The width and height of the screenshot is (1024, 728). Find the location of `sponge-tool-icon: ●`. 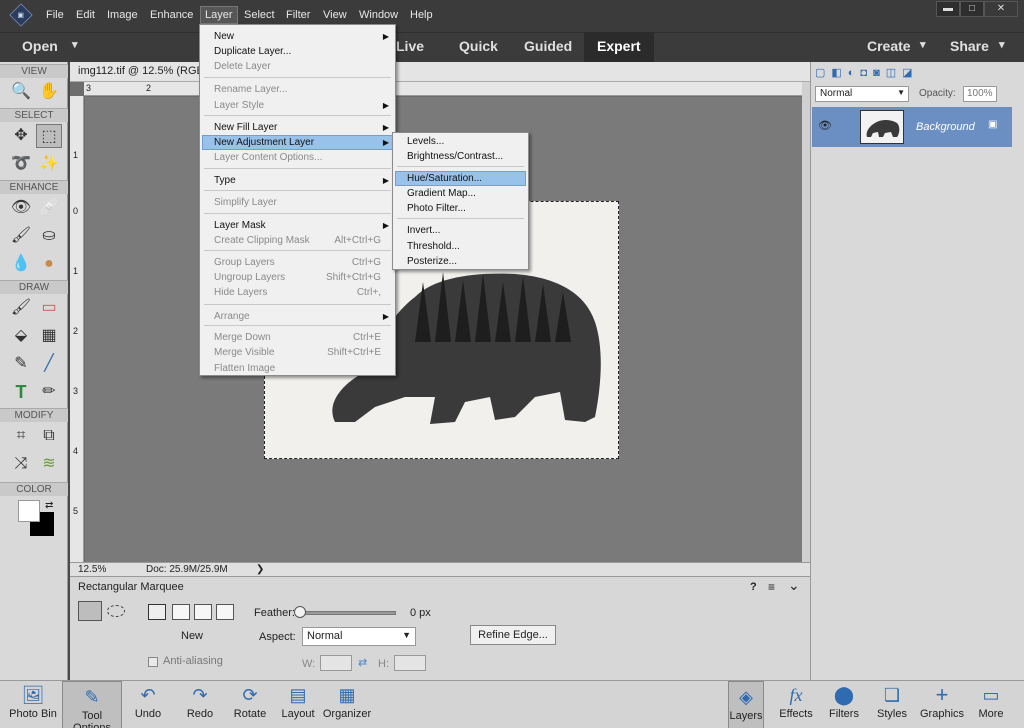

sponge-tool-icon: ● is located at coordinates (49, 264).